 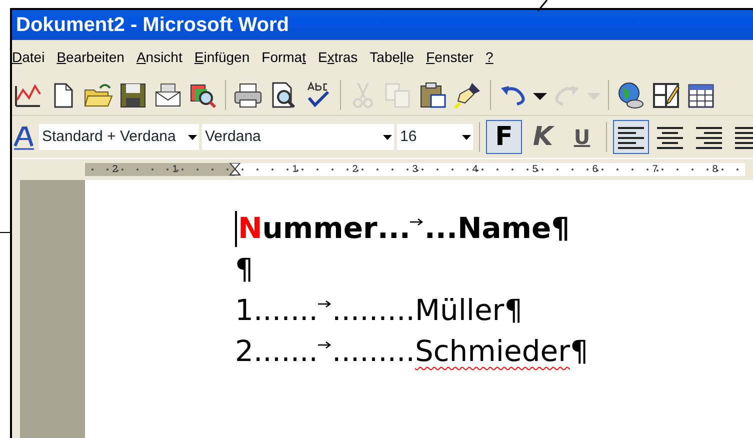 I want to click on font-dropdown: Verdana, so click(x=298, y=137).